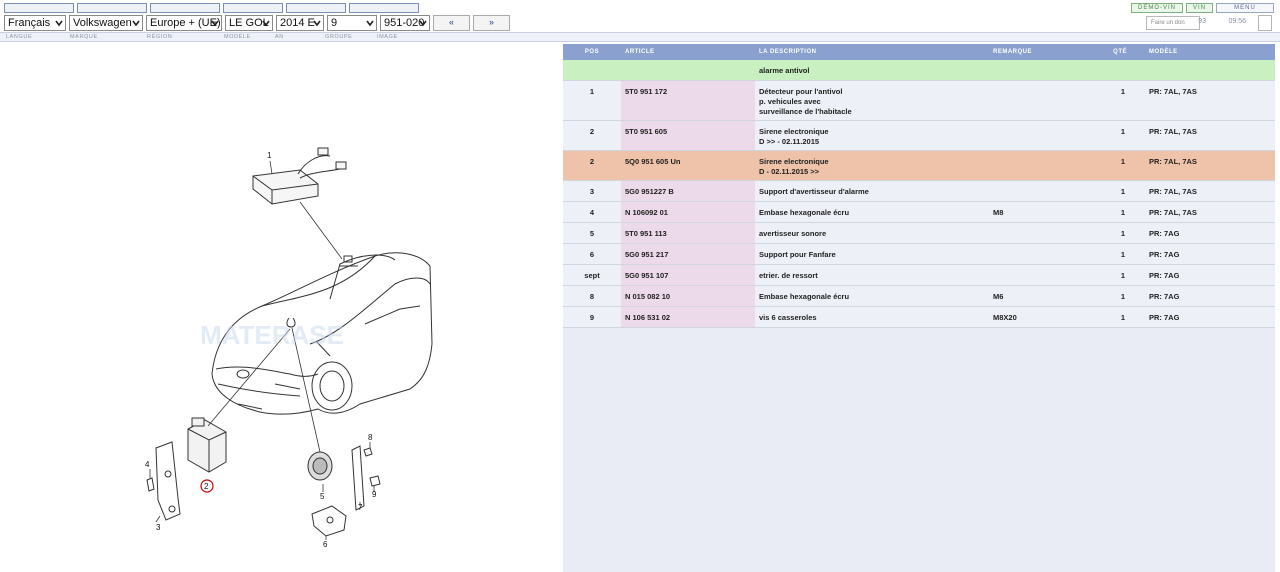  Describe the element at coordinates (207, 445) in the screenshot. I see `part-2-drawing` at that location.